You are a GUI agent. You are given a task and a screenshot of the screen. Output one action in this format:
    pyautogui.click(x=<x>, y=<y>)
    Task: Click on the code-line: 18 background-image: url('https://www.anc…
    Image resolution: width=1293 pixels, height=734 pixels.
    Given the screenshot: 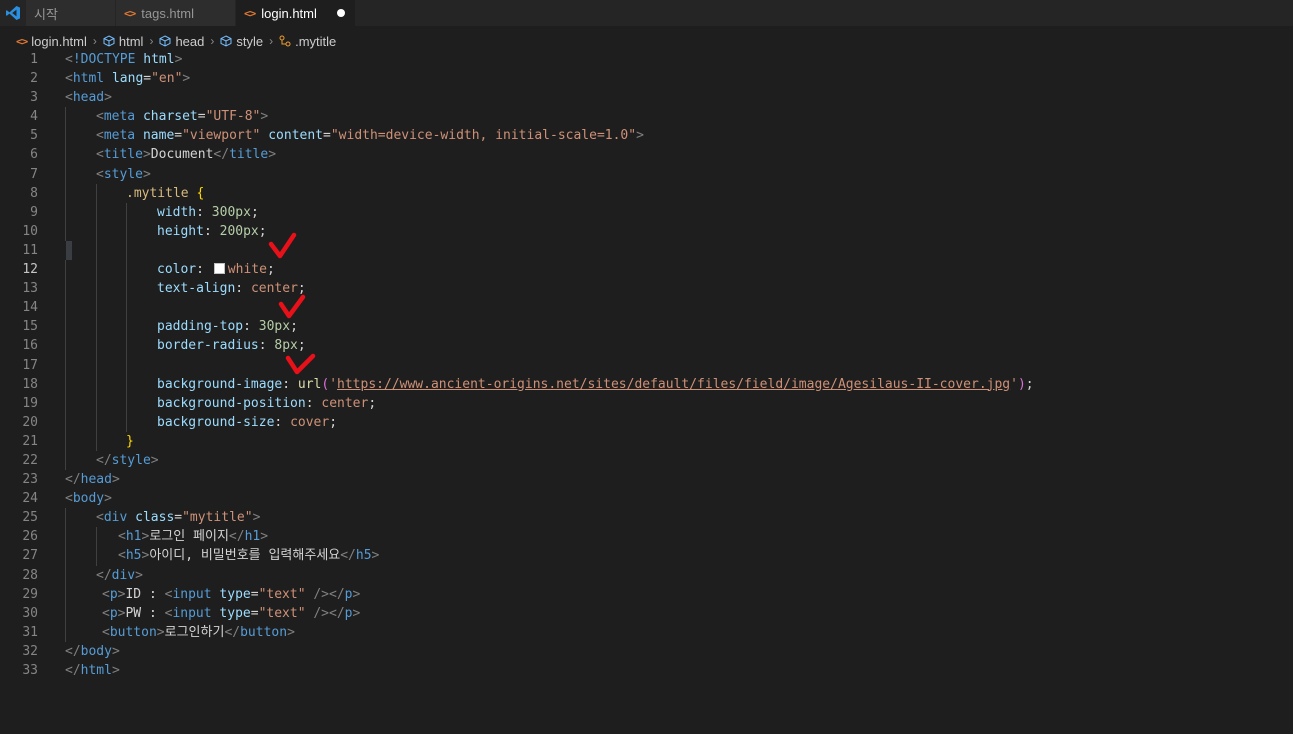 What is the action you would take?
    pyautogui.click(x=646, y=384)
    